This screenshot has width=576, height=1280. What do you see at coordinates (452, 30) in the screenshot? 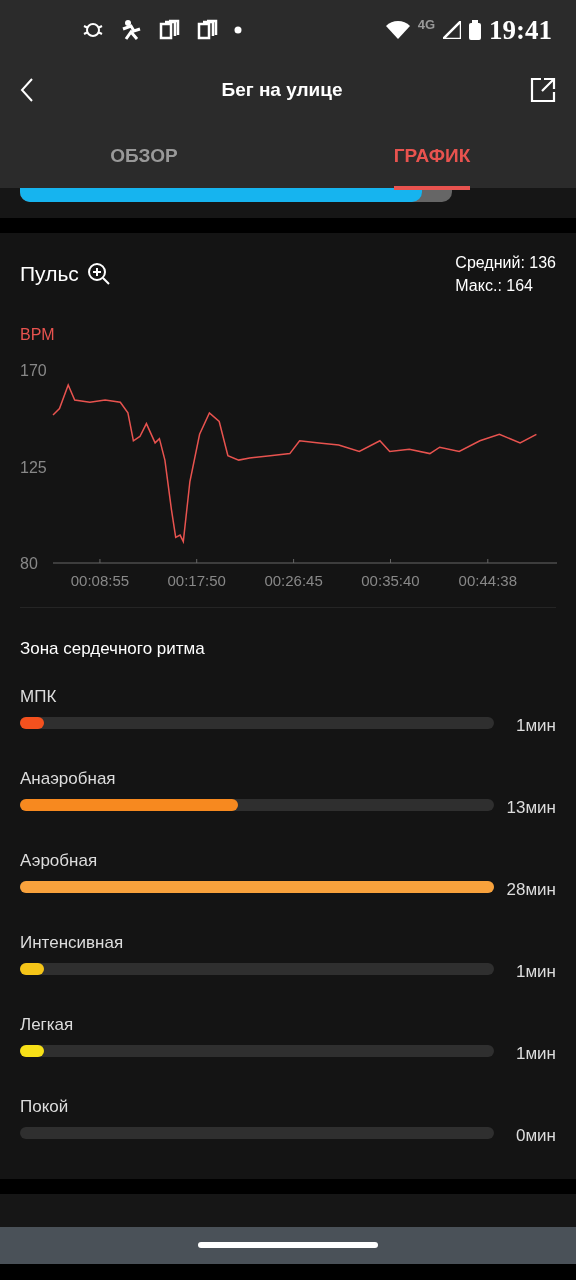
I see `signal-icon` at bounding box center [452, 30].